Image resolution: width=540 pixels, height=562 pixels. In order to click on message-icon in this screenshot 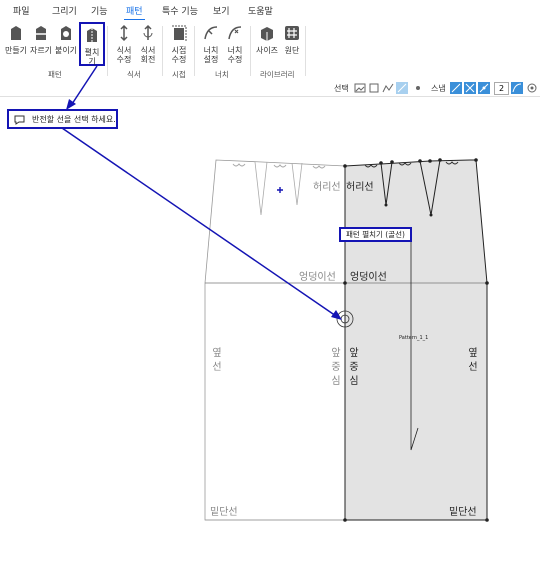, I will do `click(19, 120)`.